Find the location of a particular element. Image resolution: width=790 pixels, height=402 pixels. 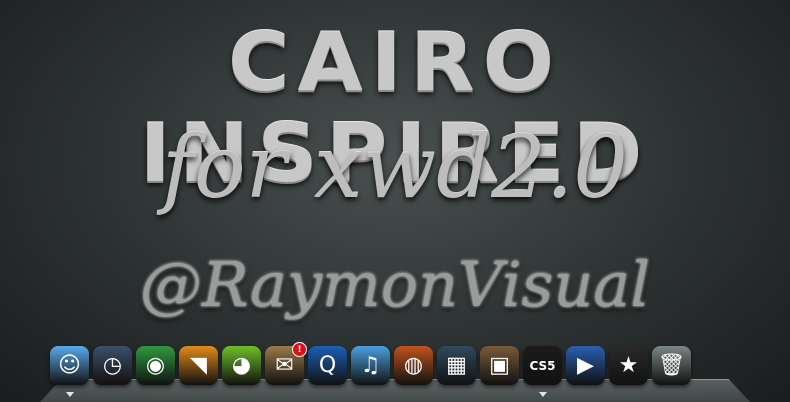

dock-item-glyph: ☺ is located at coordinates (69, 365).